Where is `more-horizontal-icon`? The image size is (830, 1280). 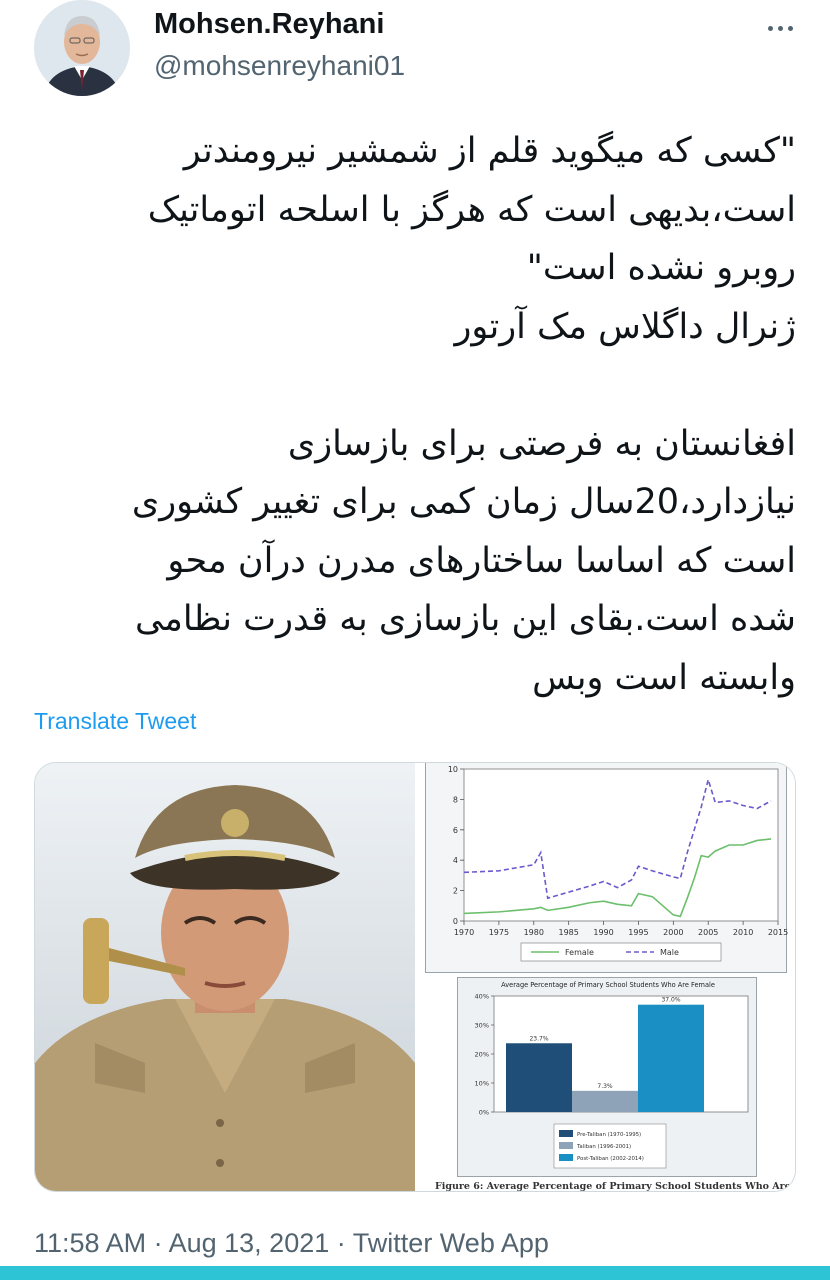 more-horizontal-icon is located at coordinates (780, 25).